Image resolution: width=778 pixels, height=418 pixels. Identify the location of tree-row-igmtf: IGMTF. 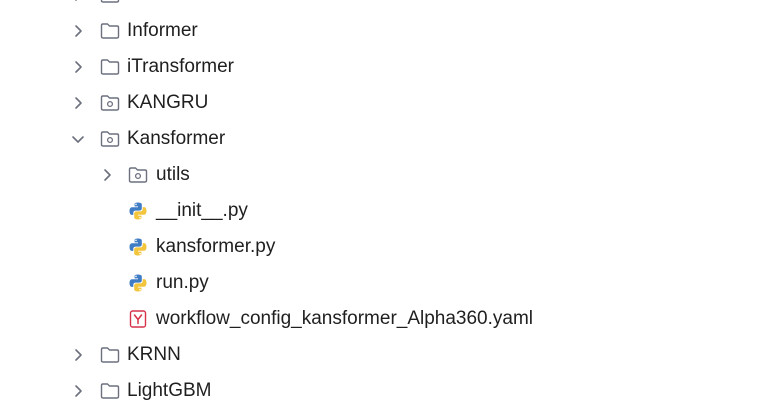
(389, 6).